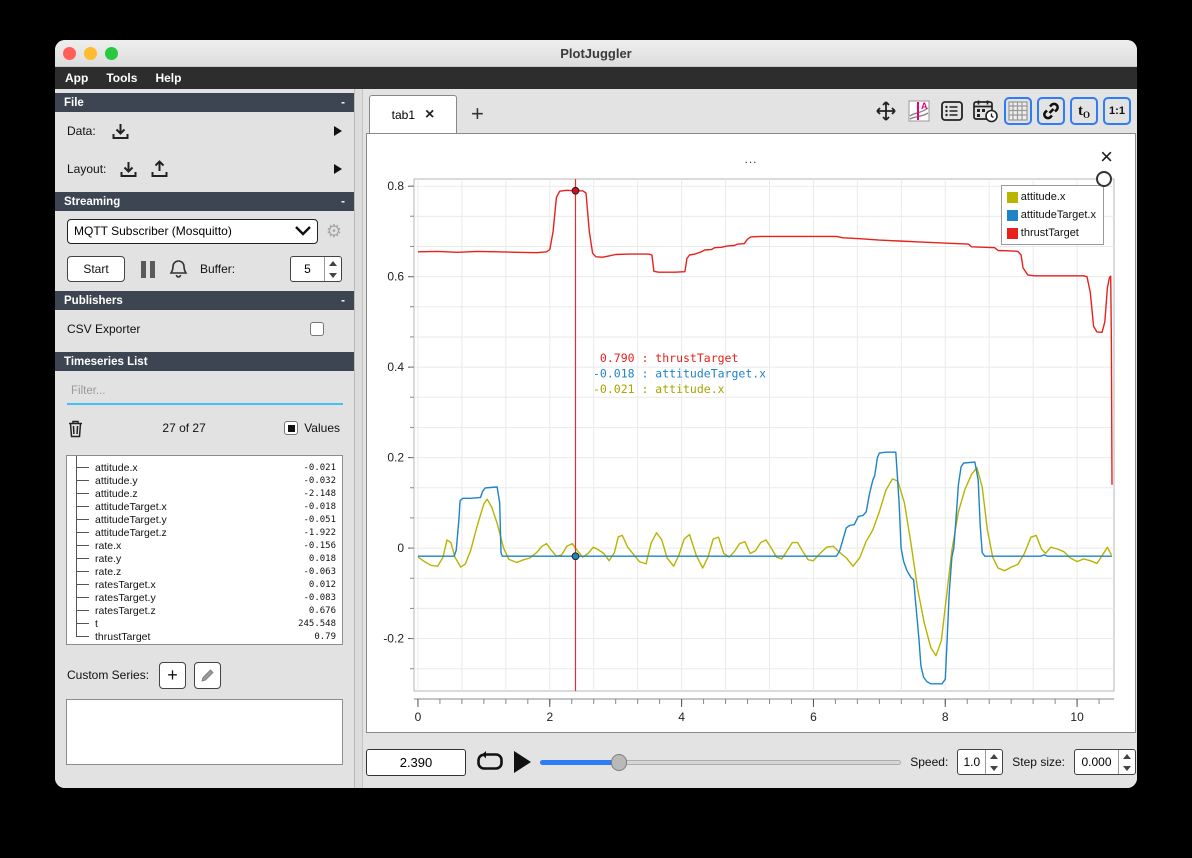 The width and height of the screenshot is (1192, 858). I want to click on tab-close-icon: ×, so click(429, 114).